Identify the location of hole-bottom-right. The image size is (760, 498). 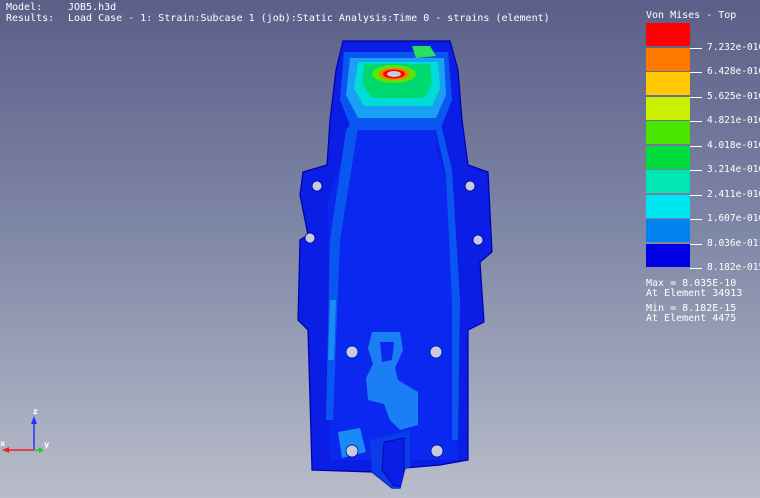
(437, 451).